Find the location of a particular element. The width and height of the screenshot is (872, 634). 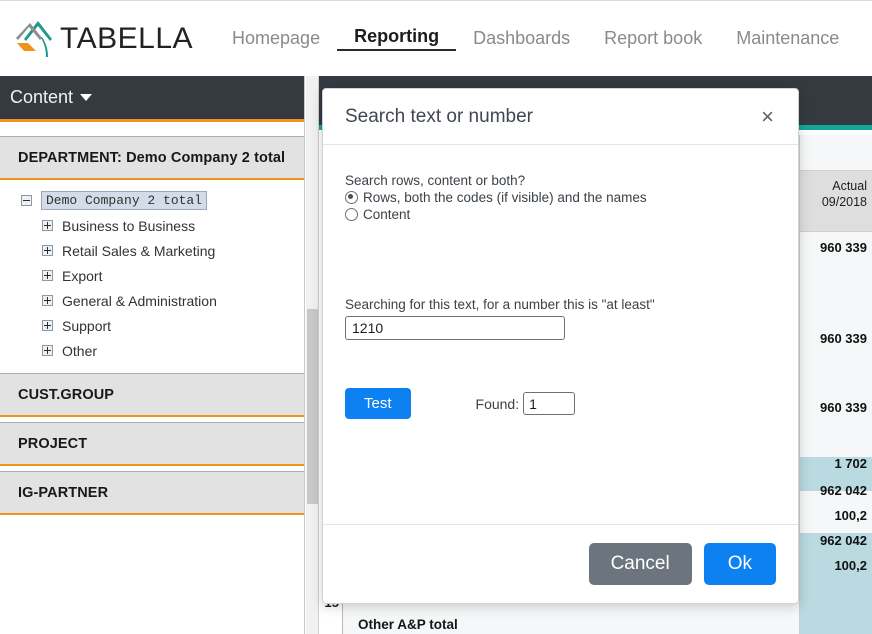

tabella-mountain-icon is located at coordinates (34, 38).